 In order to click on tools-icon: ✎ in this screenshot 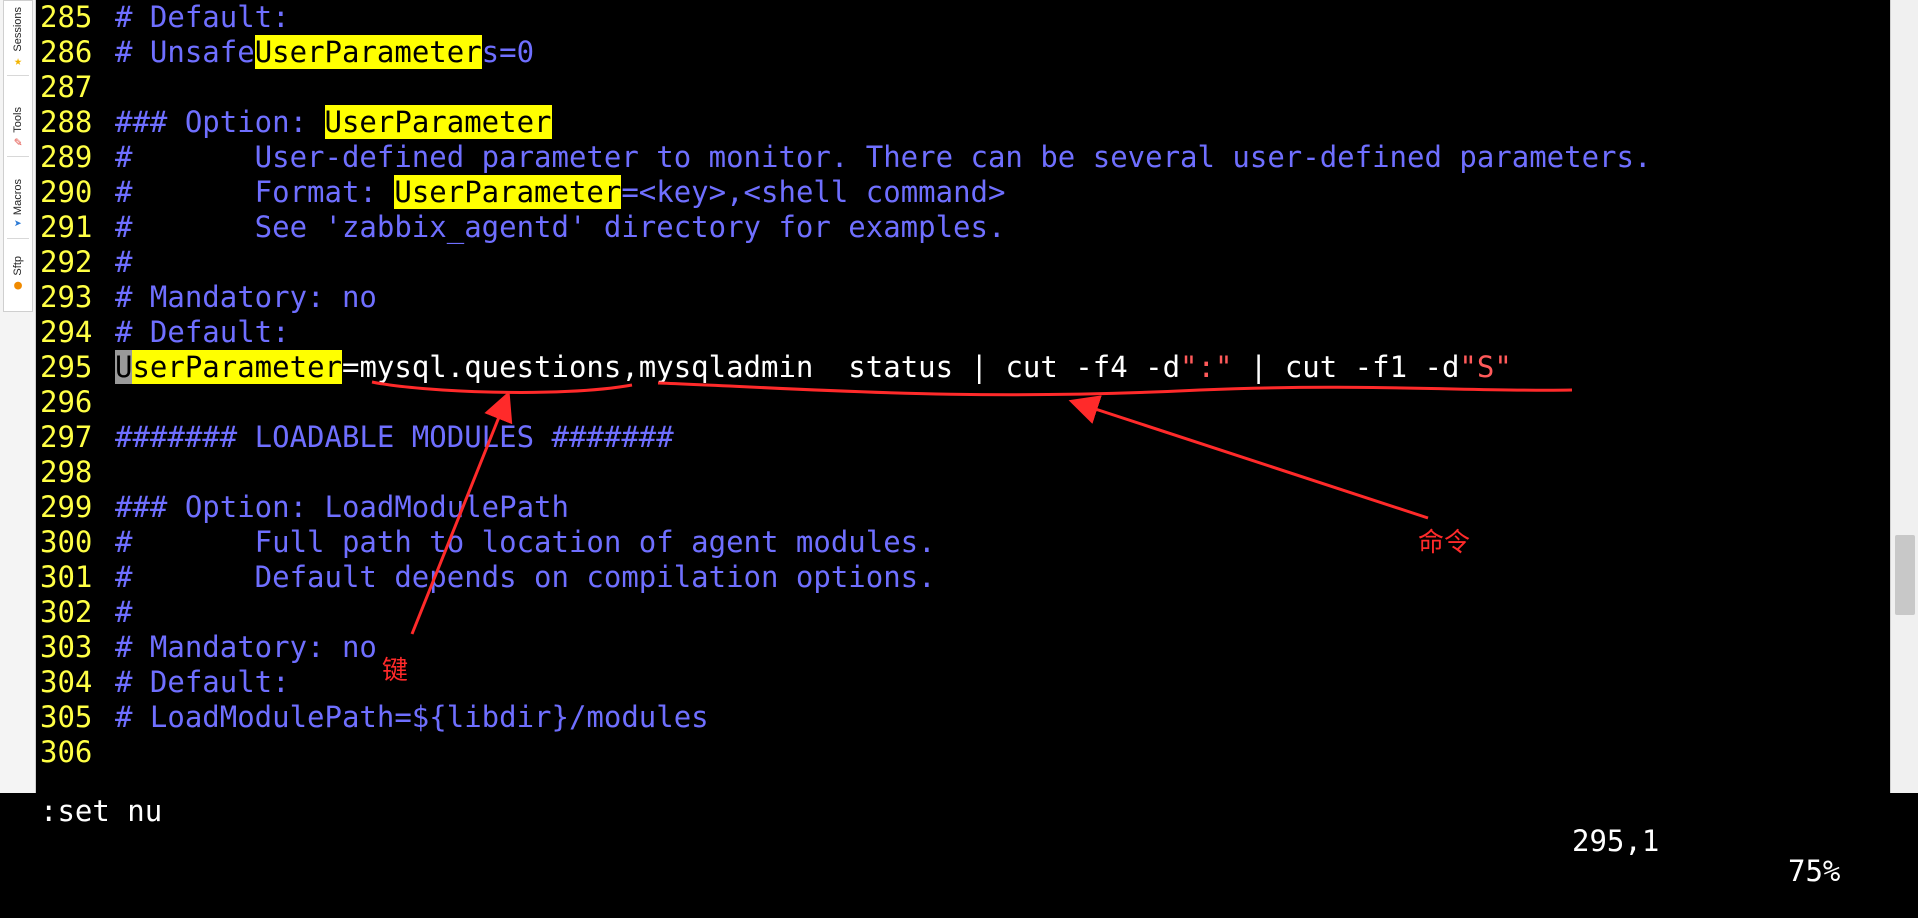, I will do `click(18, 142)`.